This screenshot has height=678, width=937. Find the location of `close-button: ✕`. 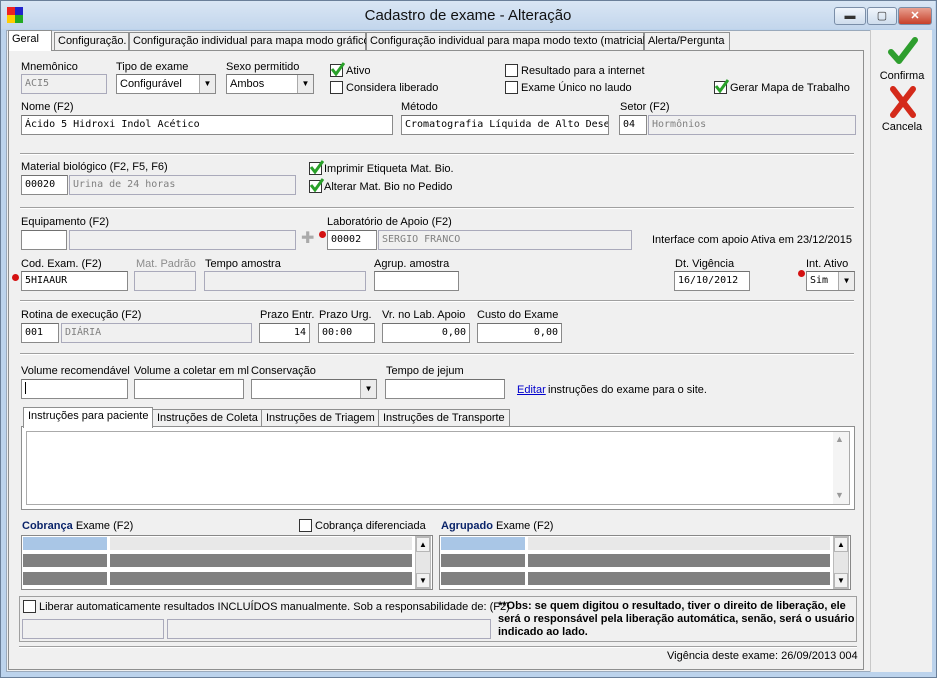

close-button: ✕ is located at coordinates (915, 16).